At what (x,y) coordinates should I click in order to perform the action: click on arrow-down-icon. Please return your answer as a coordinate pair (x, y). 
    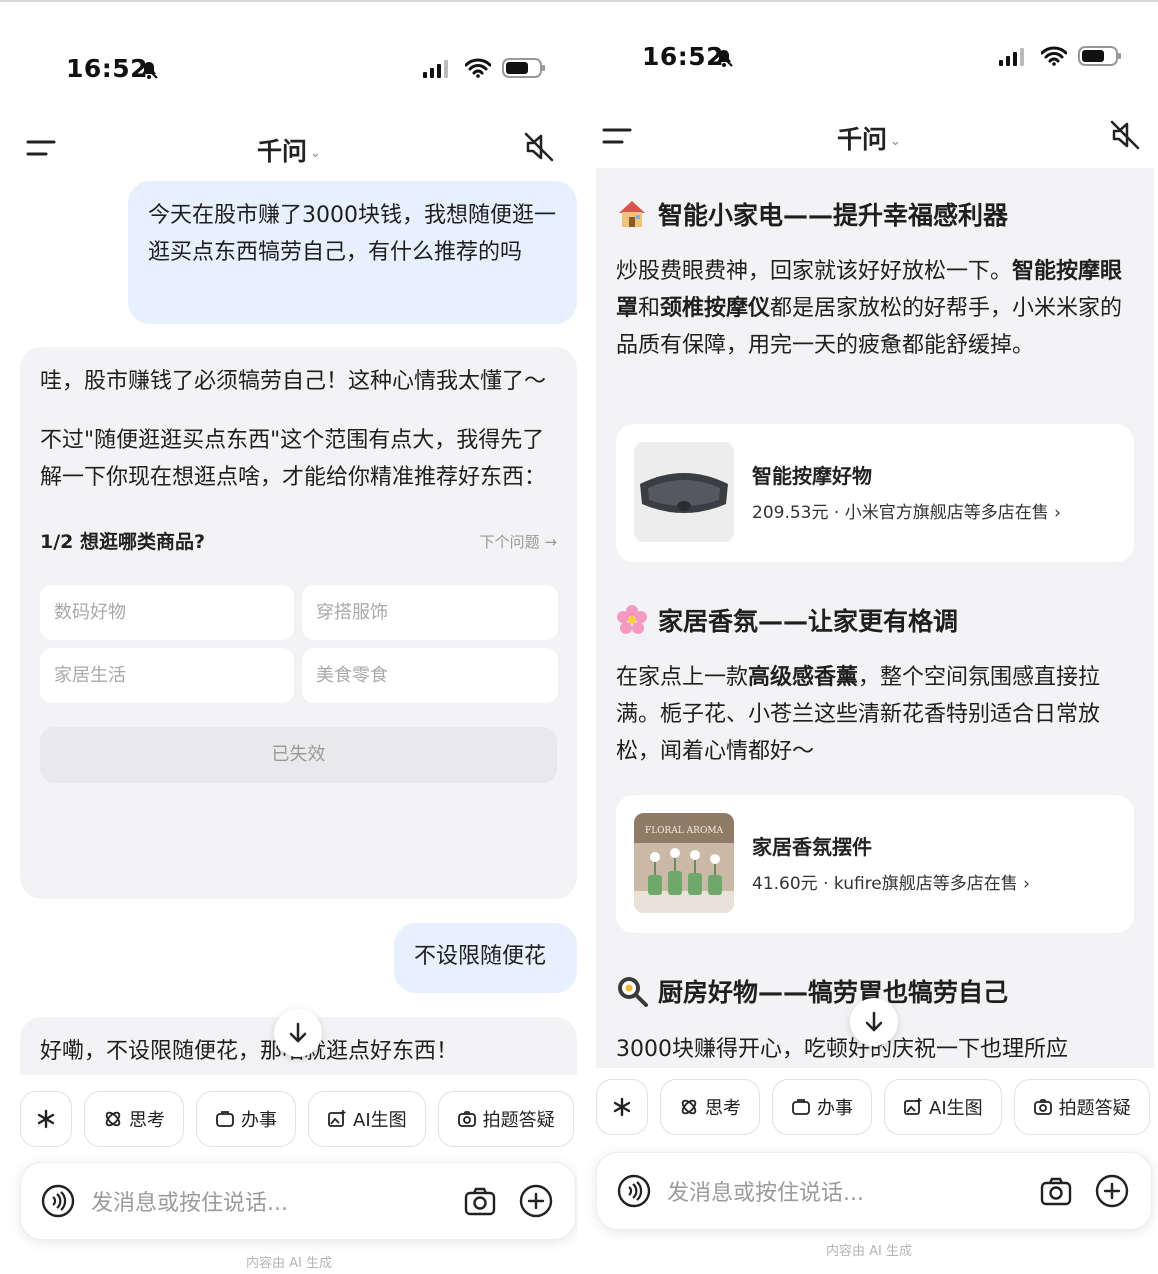
    Looking at the image, I should click on (298, 1032).